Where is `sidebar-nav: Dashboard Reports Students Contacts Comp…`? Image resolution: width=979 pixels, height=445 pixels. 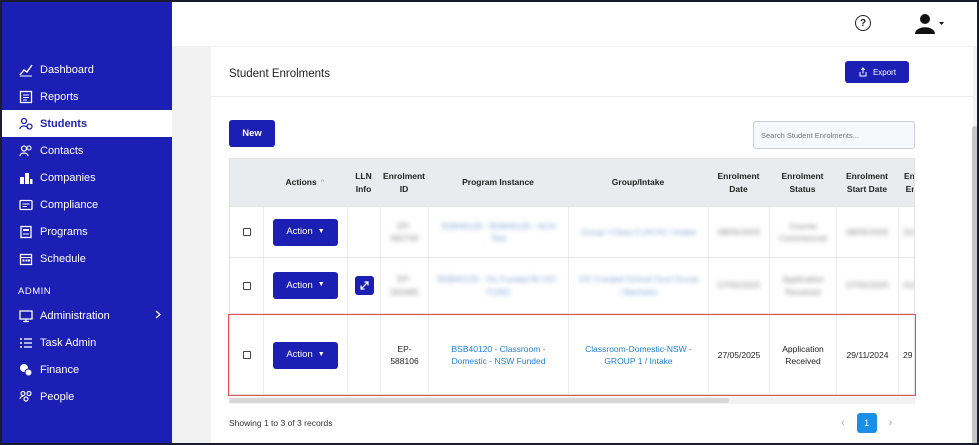 sidebar-nav: Dashboard Reports Students Contacts Comp… is located at coordinates (87, 233).